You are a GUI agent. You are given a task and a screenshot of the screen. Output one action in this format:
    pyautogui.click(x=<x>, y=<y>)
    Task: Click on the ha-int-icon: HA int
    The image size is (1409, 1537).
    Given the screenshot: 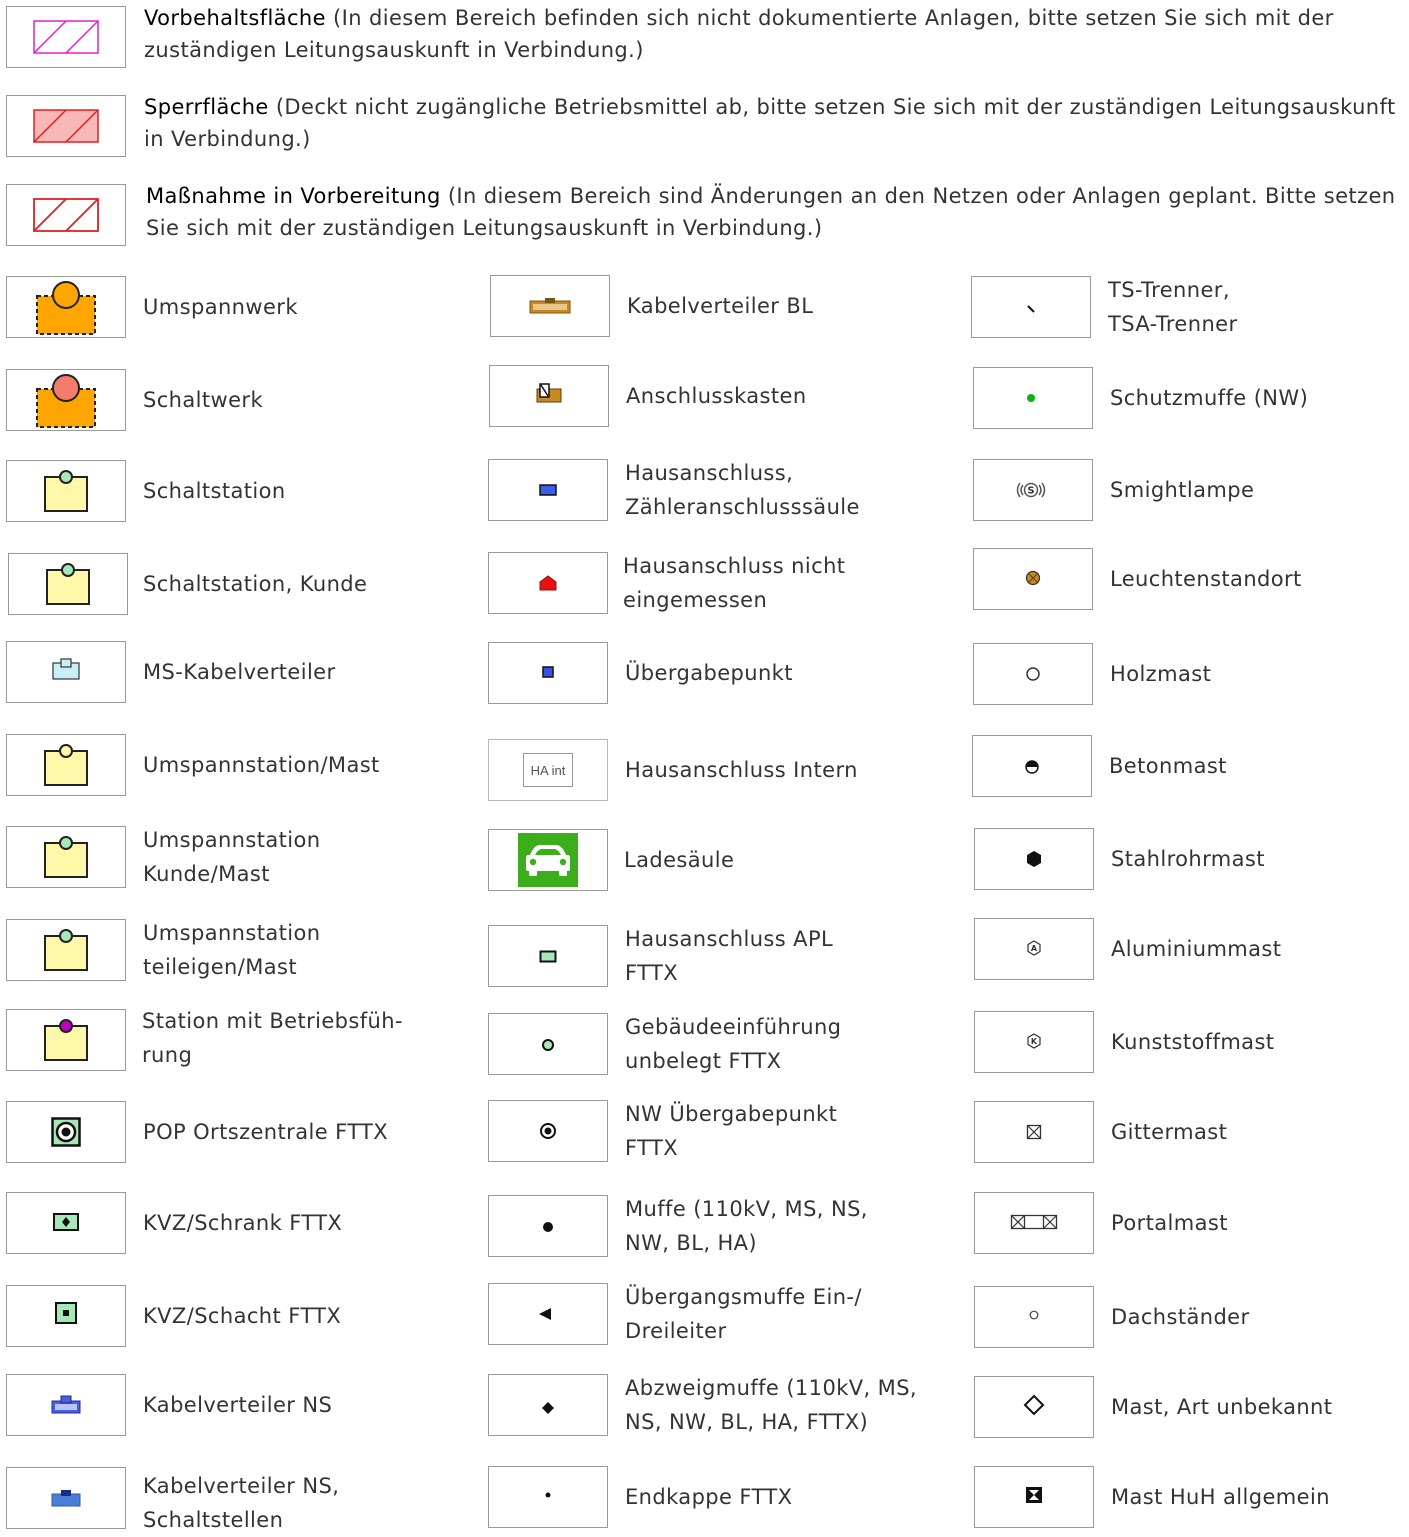 What is the action you would take?
    pyautogui.click(x=548, y=770)
    